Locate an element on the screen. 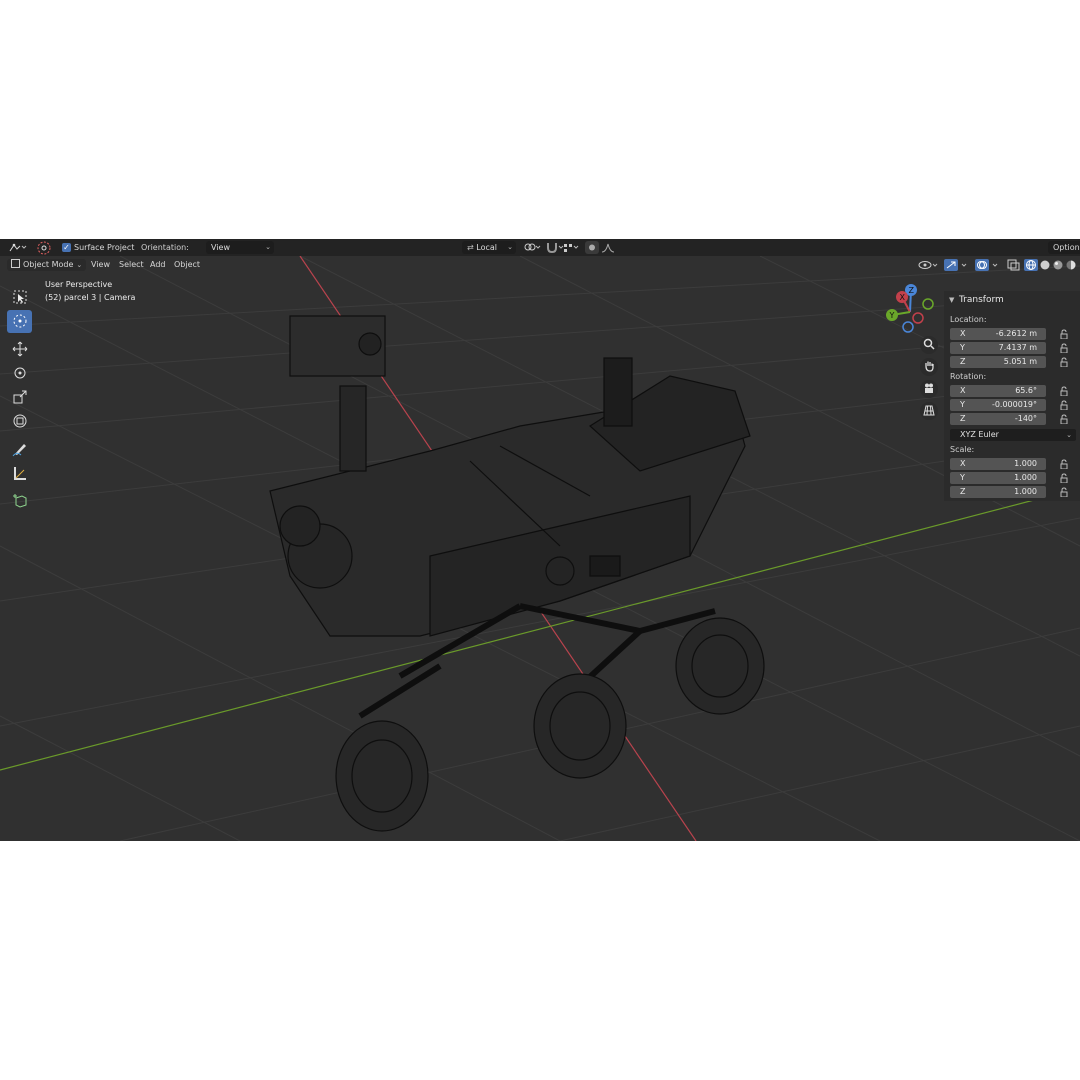  select-box-tool is located at coordinates (19, 297).